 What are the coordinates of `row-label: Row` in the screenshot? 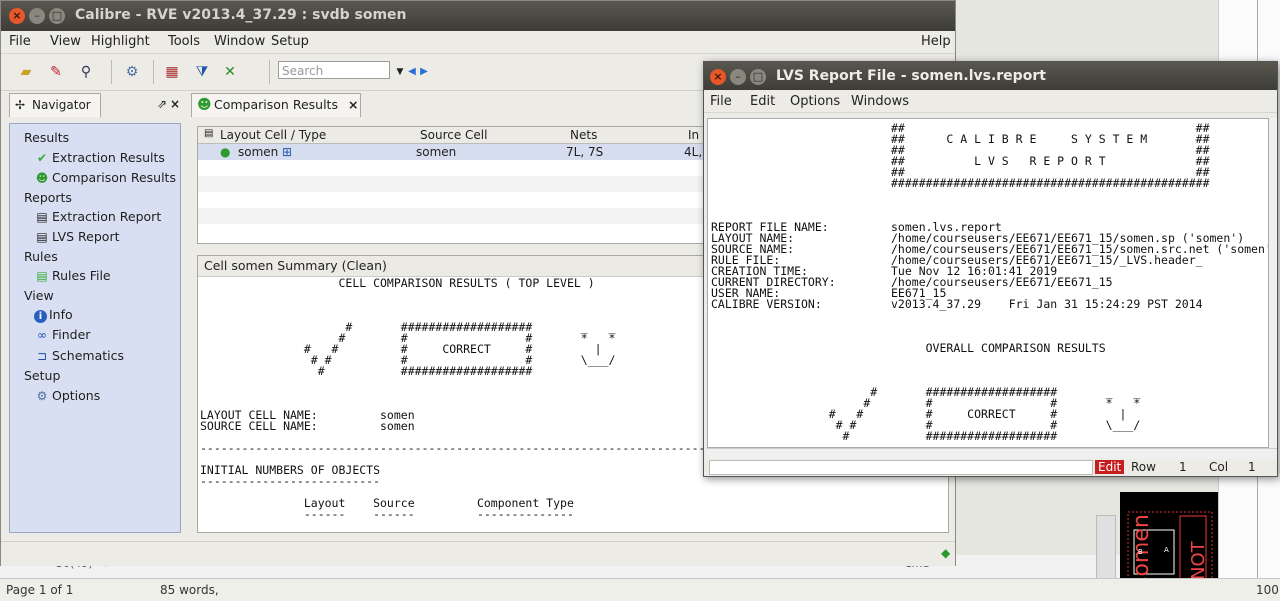 It's located at (1143, 467).